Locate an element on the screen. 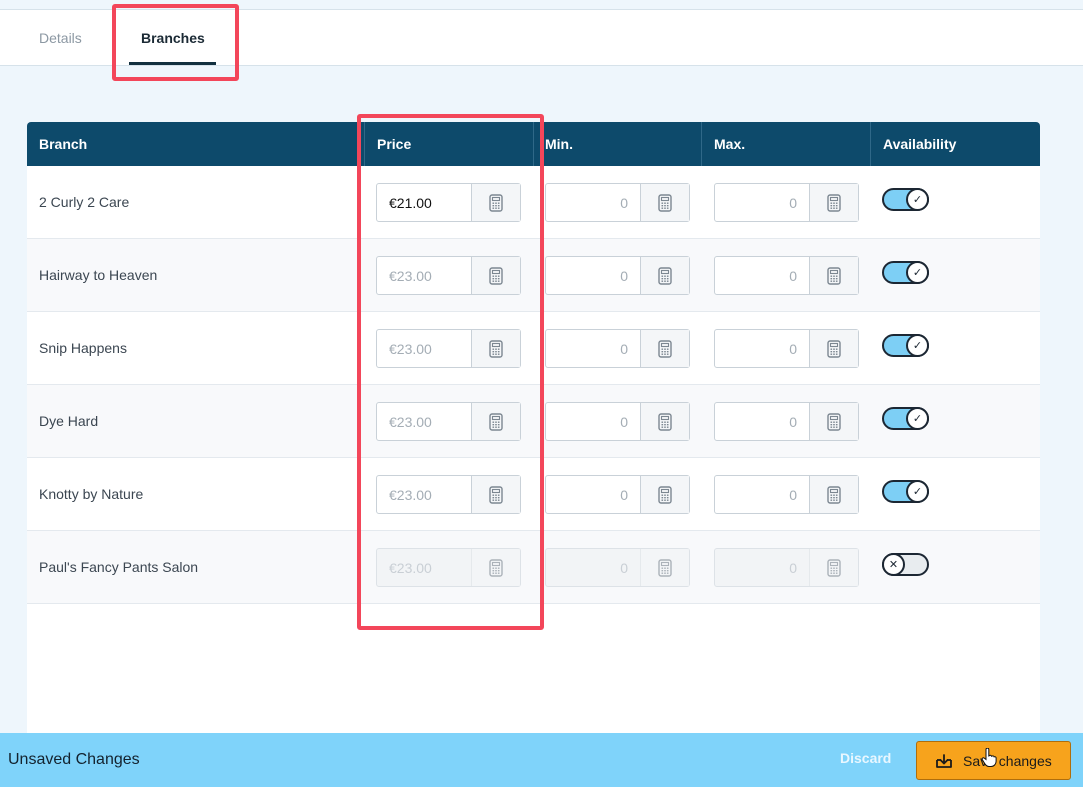 This screenshot has height=787, width=1083. header-branch: Branch is located at coordinates (63, 144).